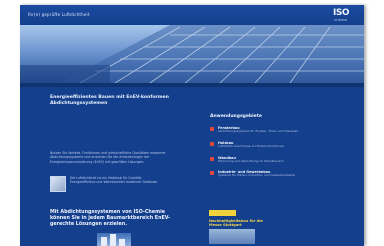 This screenshot has width=384, height=246. What do you see at coordinates (251, 160) in the screenshot?
I see `area-description: Dämmung und Abdichtung im Wandbereich` at bounding box center [251, 160].